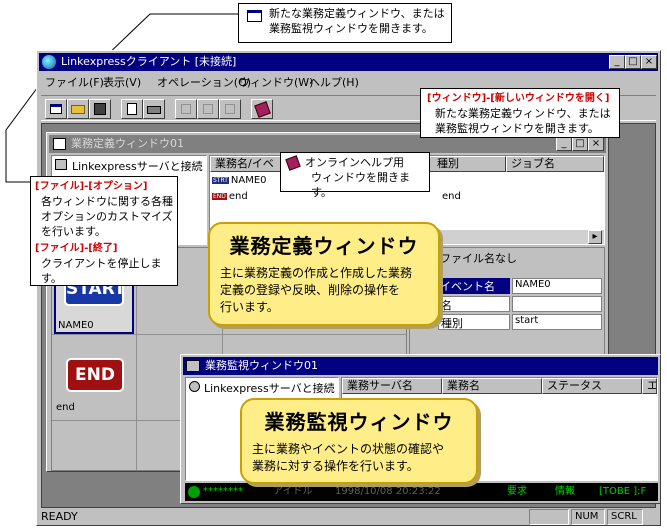  I want to click on callout-text: オプションのカストマイズ, so click(107, 216).